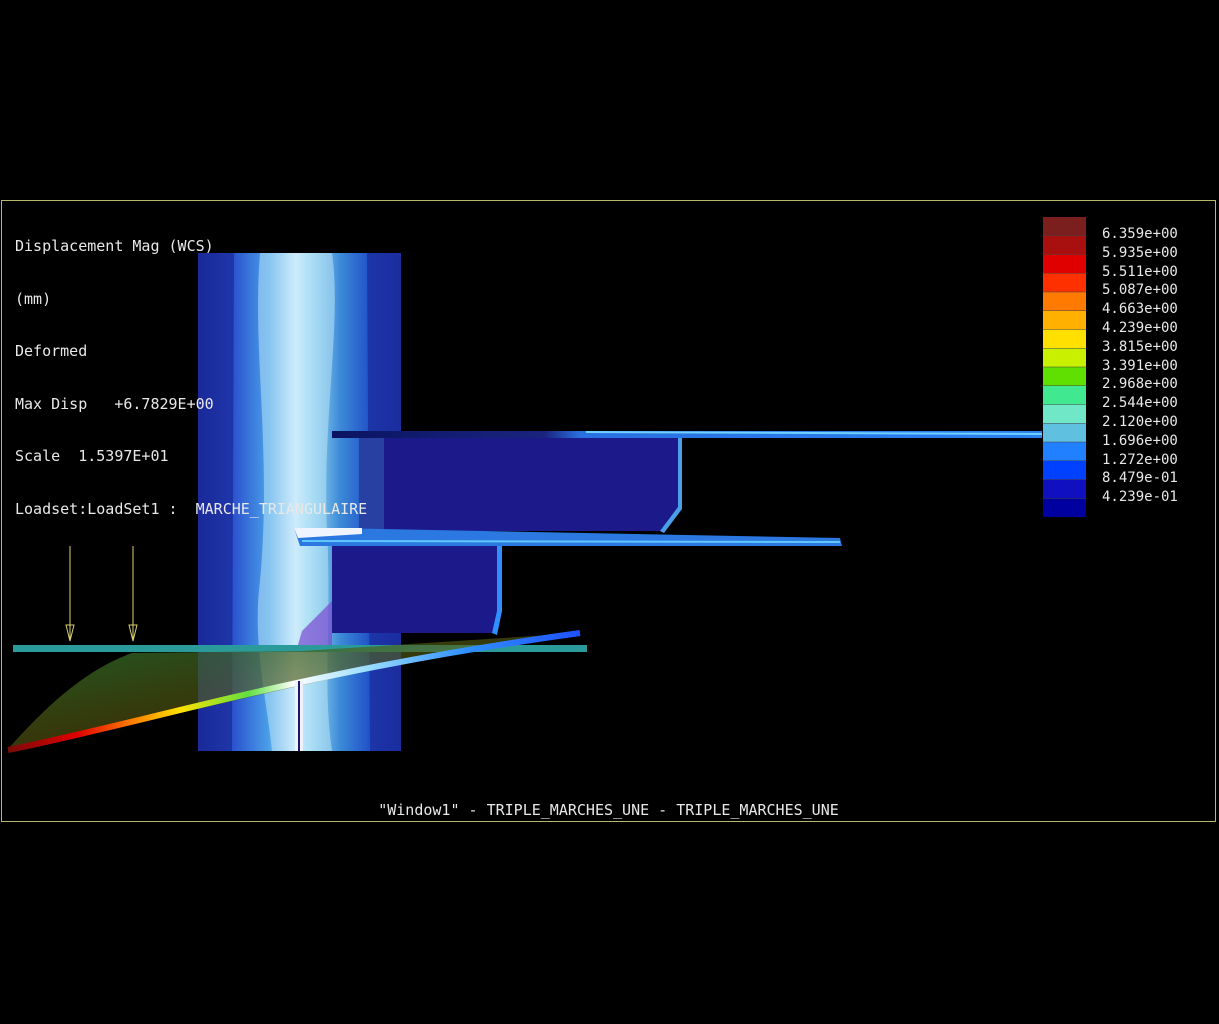  What do you see at coordinates (1140, 309) in the screenshot?
I see `legend-value: 4.663e+00` at bounding box center [1140, 309].